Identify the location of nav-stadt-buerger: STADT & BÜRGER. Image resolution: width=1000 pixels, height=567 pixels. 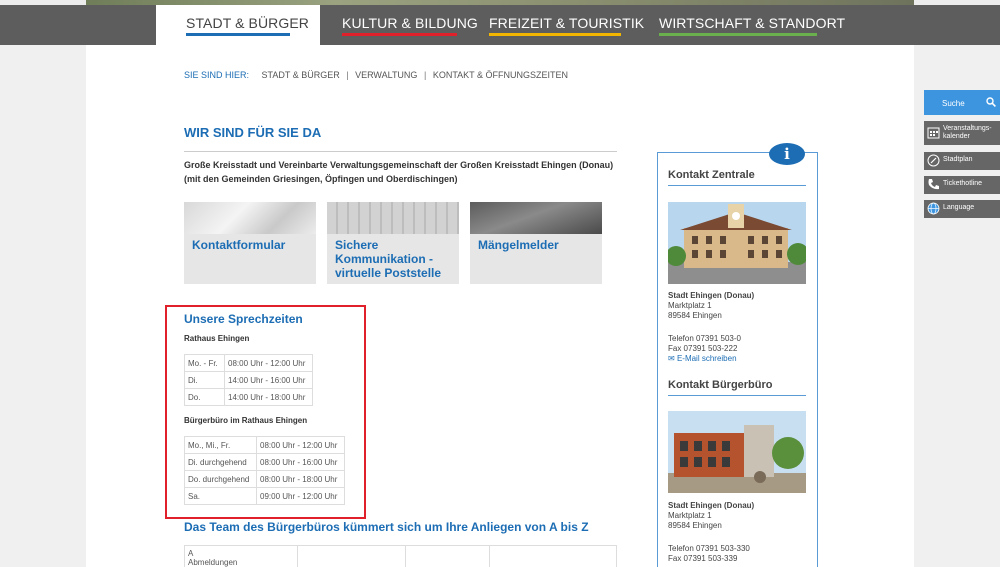
(238, 25).